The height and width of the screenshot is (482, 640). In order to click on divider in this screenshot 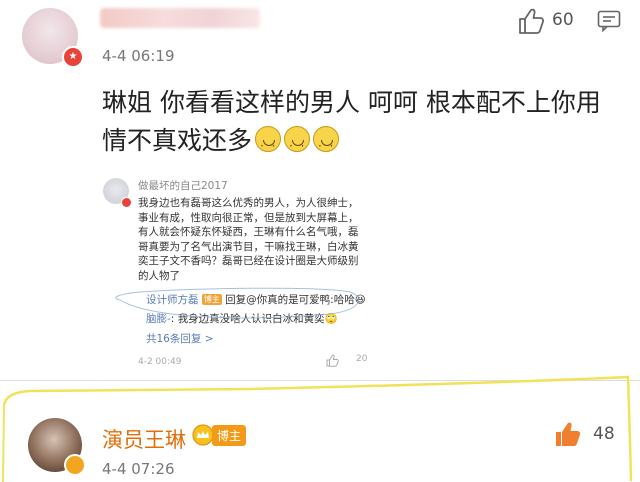, I will do `click(320, 380)`.